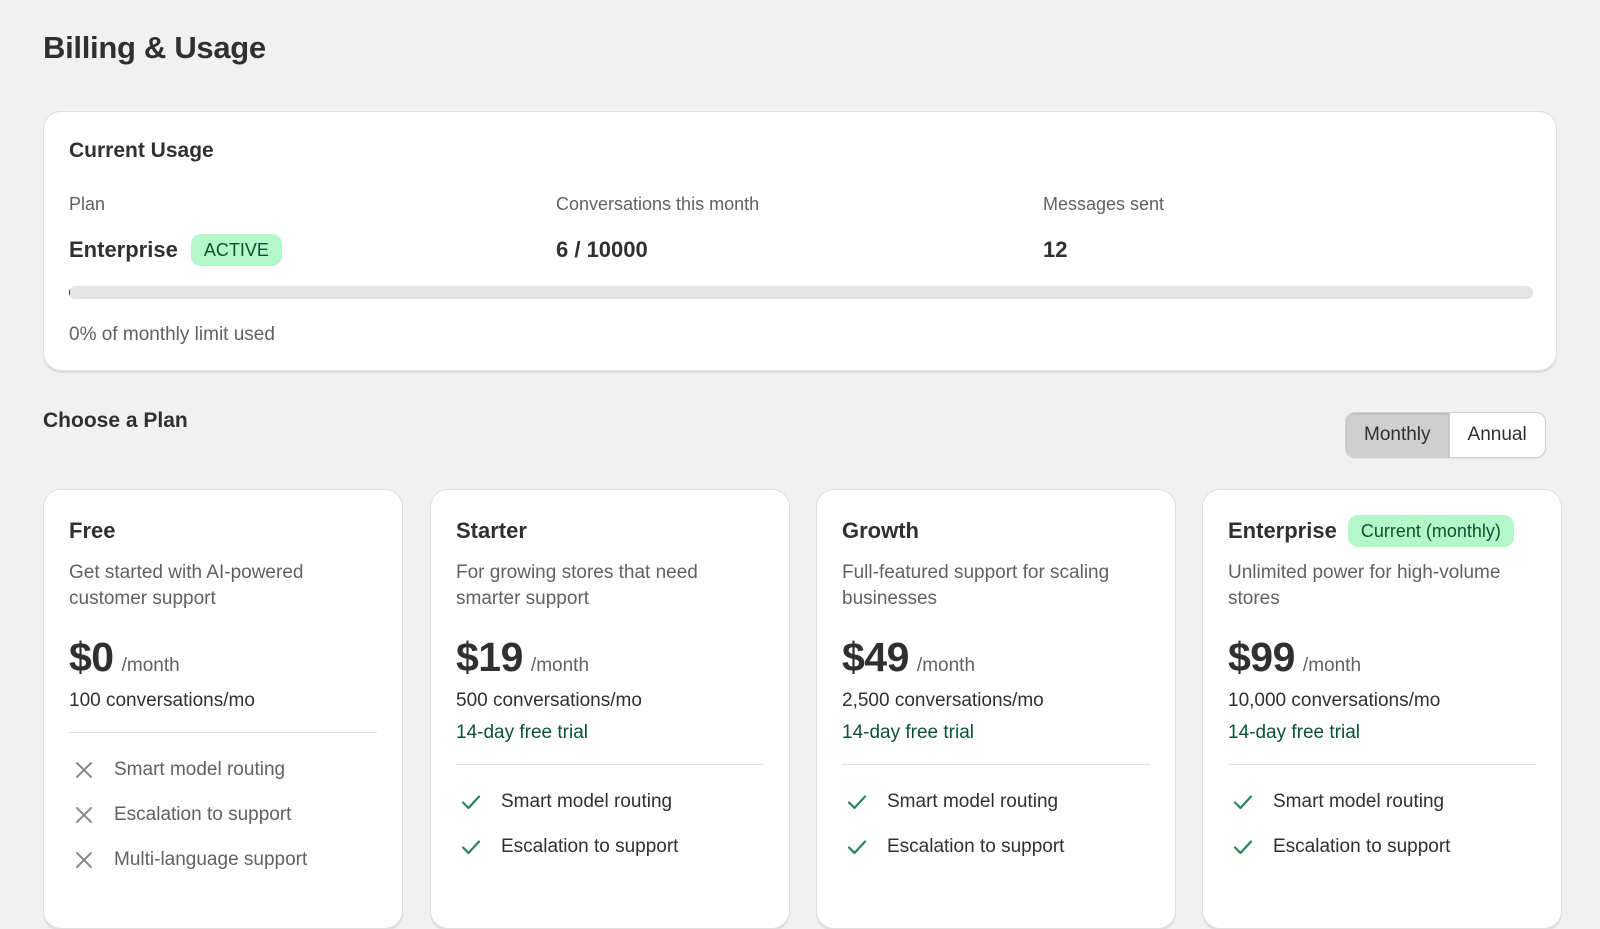 Image resolution: width=1600 pixels, height=929 pixels. Describe the element at coordinates (1397, 435) in the screenshot. I see `toggle-monthly: Monthly` at that location.